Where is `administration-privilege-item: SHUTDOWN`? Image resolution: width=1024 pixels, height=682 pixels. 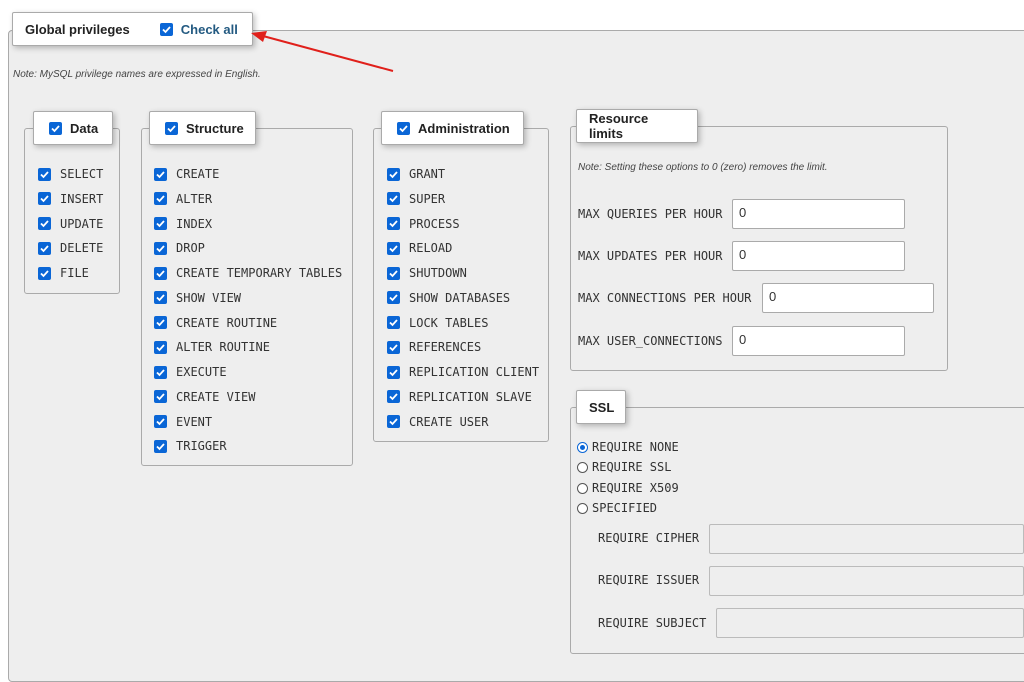
administration-privilege-item: SHUTDOWN is located at coordinates (427, 273).